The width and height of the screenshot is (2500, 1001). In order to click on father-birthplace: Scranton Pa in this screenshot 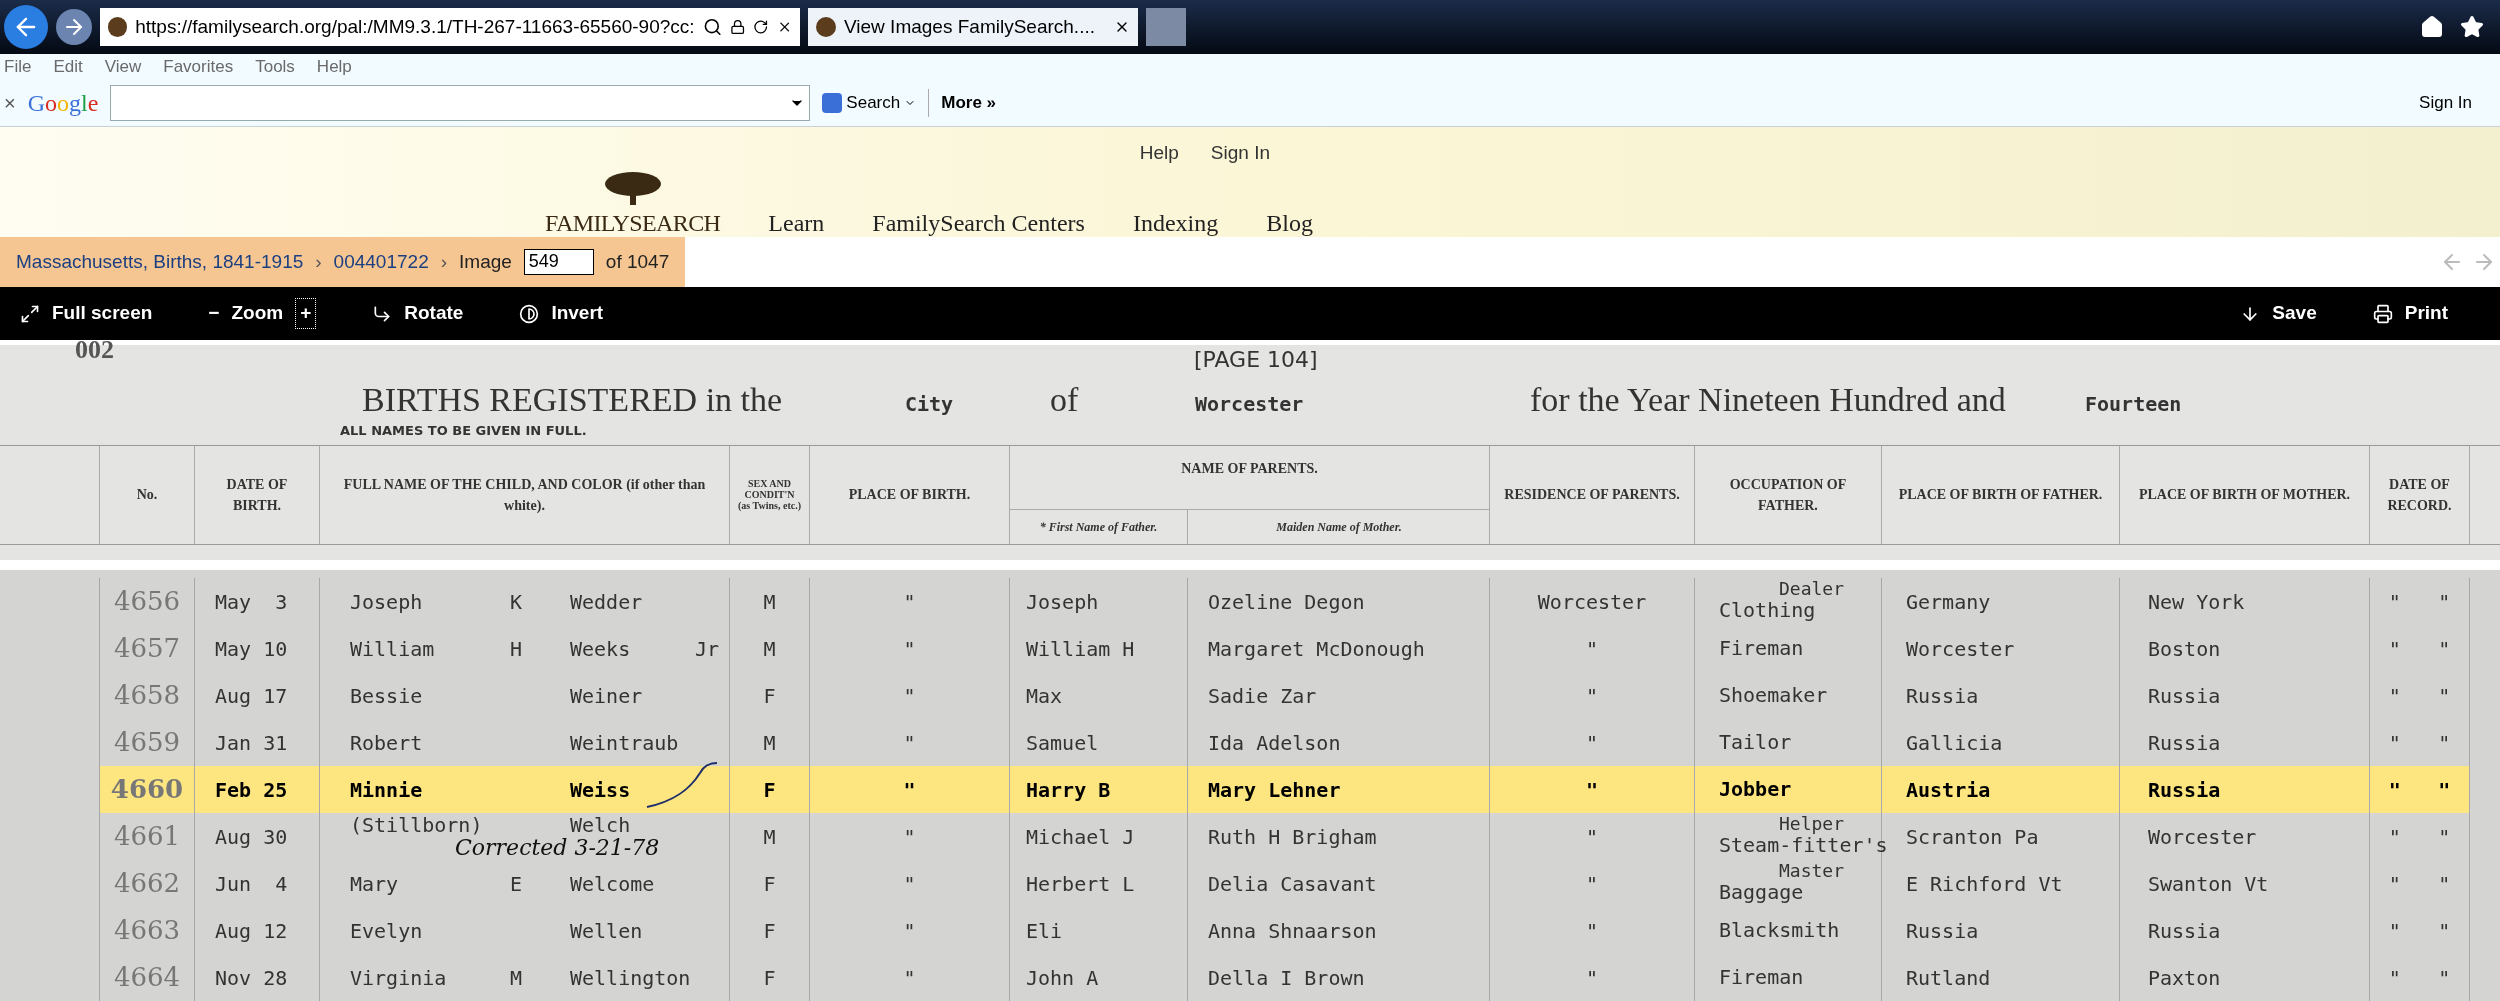, I will do `click(1972, 837)`.